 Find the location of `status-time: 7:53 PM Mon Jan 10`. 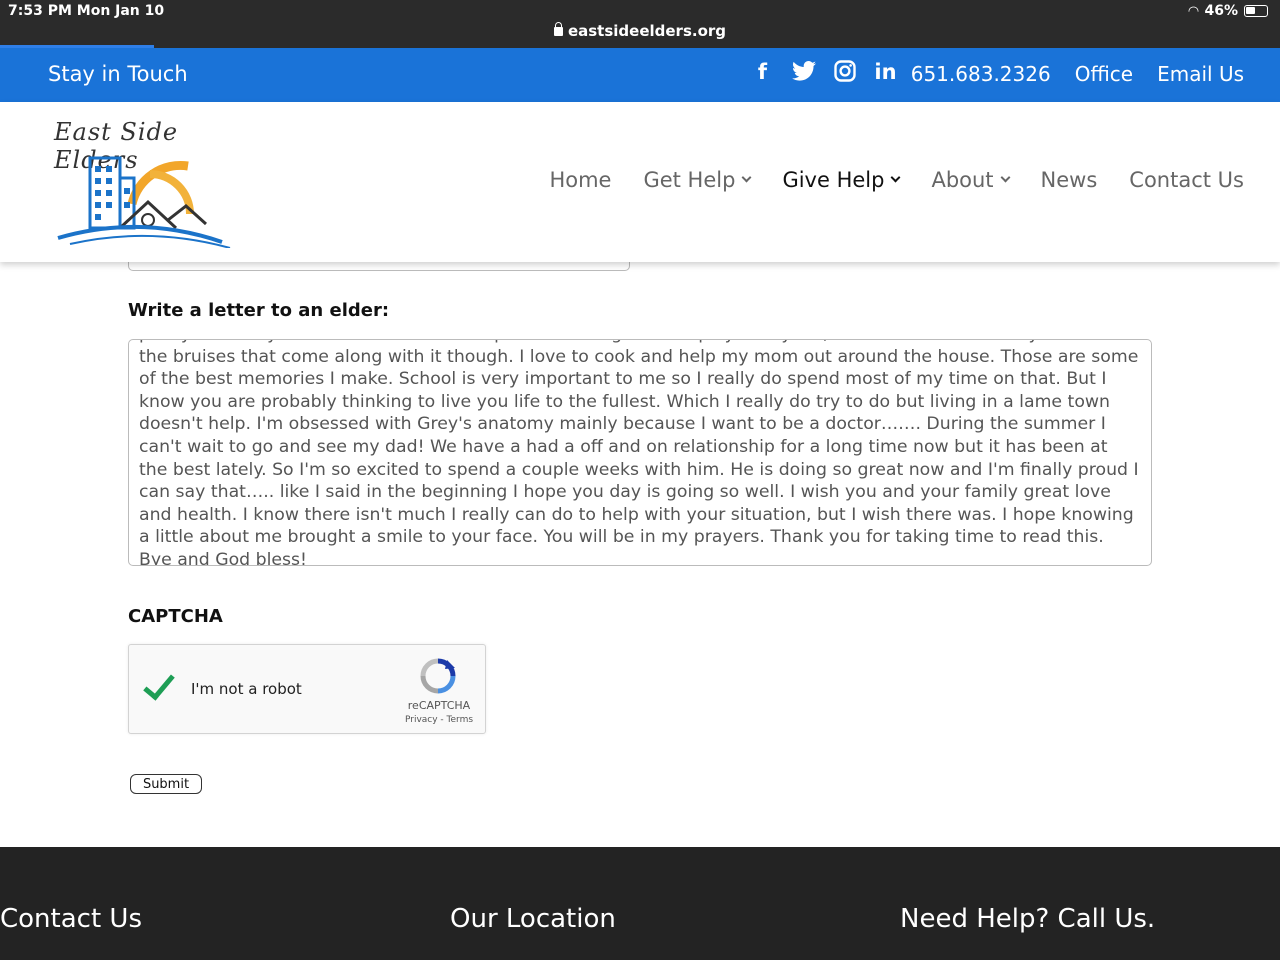

status-time: 7:53 PM Mon Jan 10 is located at coordinates (86, 11).